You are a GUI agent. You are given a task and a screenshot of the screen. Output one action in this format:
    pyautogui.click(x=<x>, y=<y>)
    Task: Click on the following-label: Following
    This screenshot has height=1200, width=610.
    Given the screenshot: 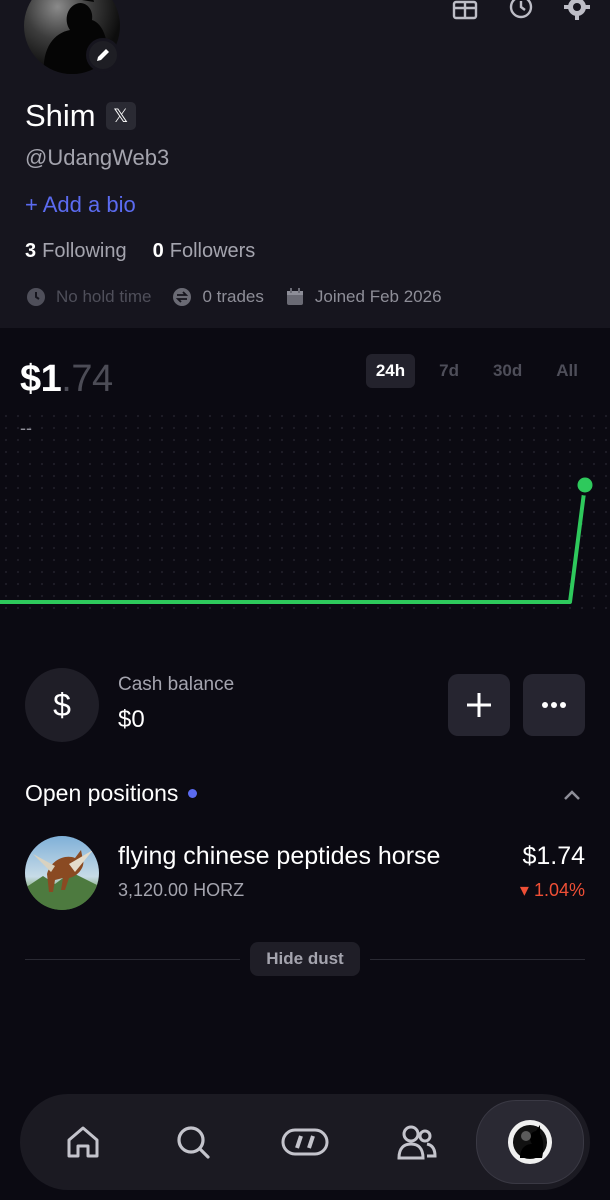 What is the action you would take?
    pyautogui.click(x=84, y=251)
    